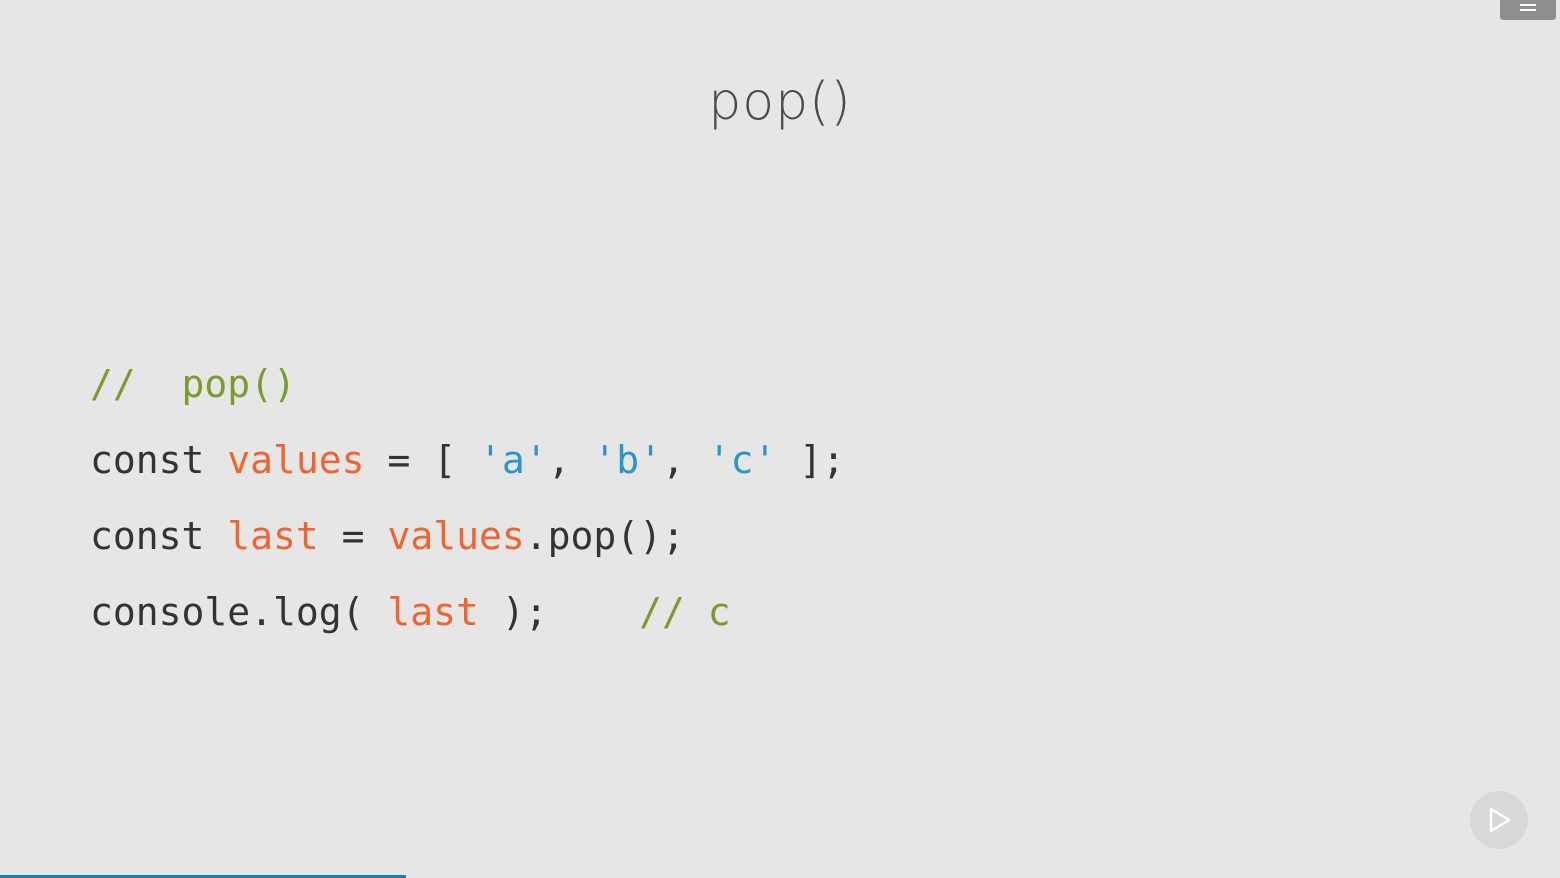 This screenshot has height=878, width=1560. Describe the element at coordinates (1528, 7) in the screenshot. I see `hamburger-menu-icon` at that location.